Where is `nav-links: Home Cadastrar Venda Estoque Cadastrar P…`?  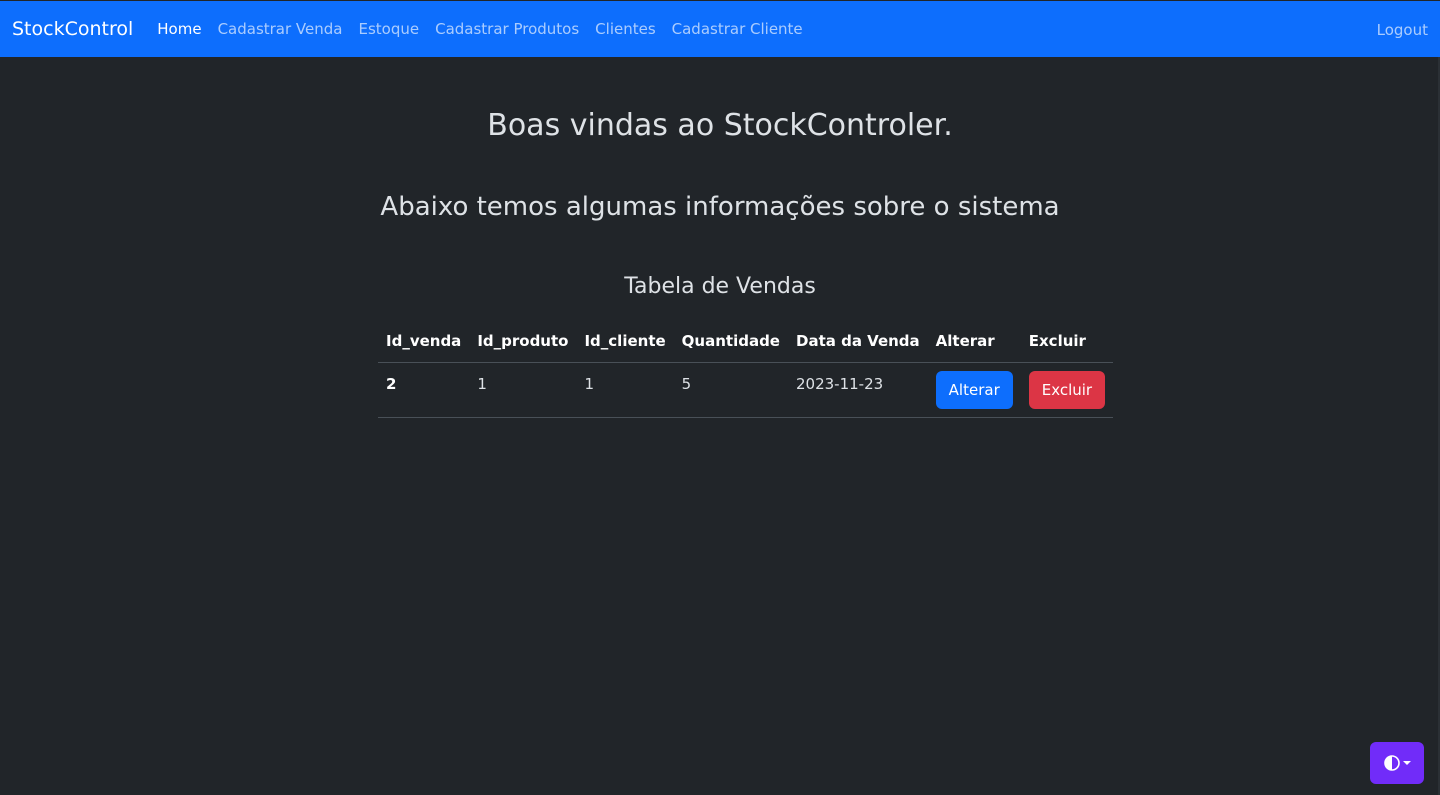 nav-links: Home Cadastrar Venda Estoque Cadastrar P… is located at coordinates (479, 29).